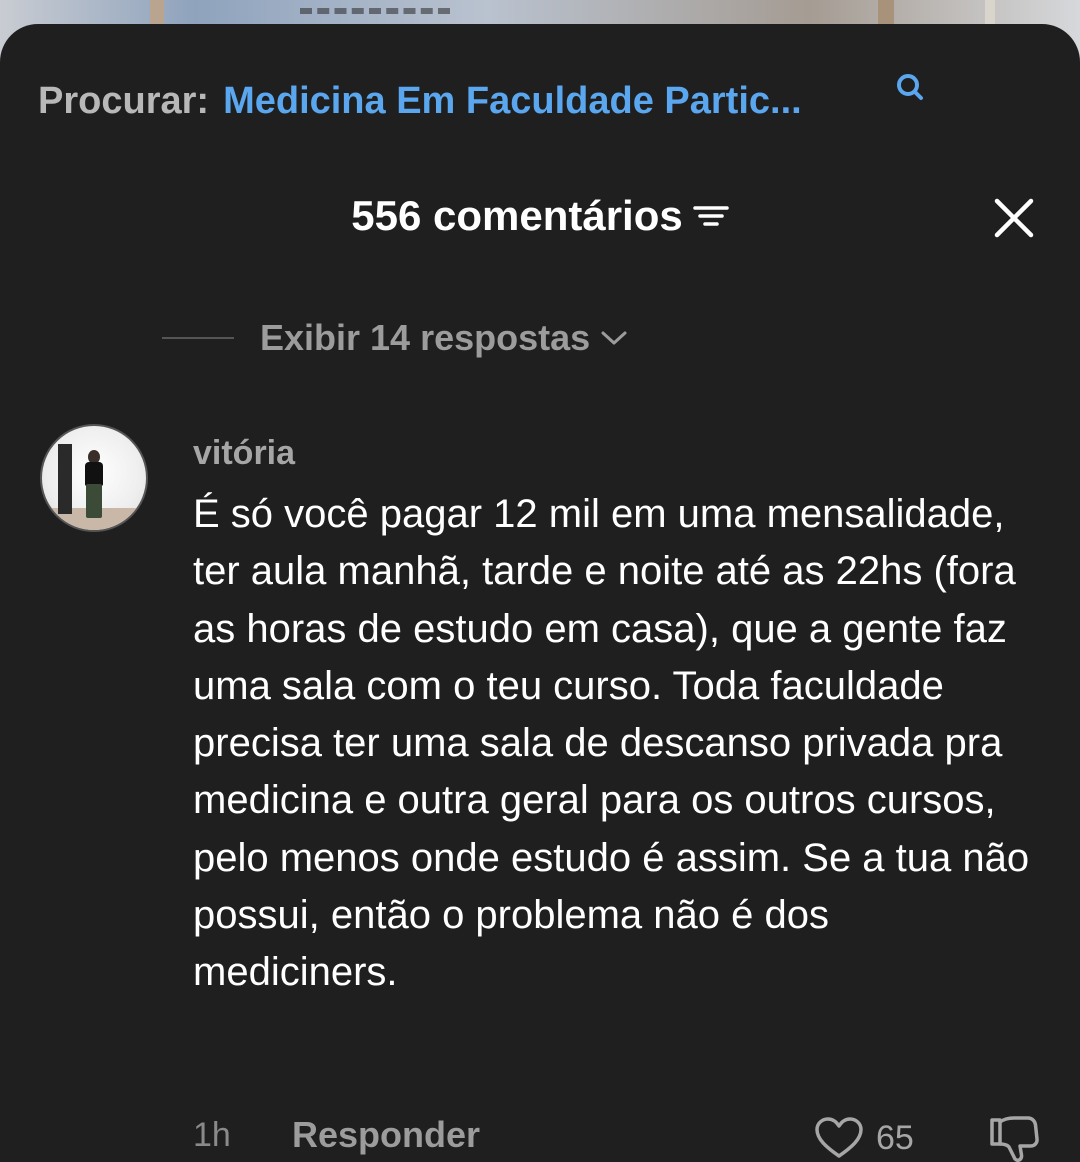  What do you see at coordinates (517, 215) in the screenshot?
I see `comments-count-title: 556 comentários` at bounding box center [517, 215].